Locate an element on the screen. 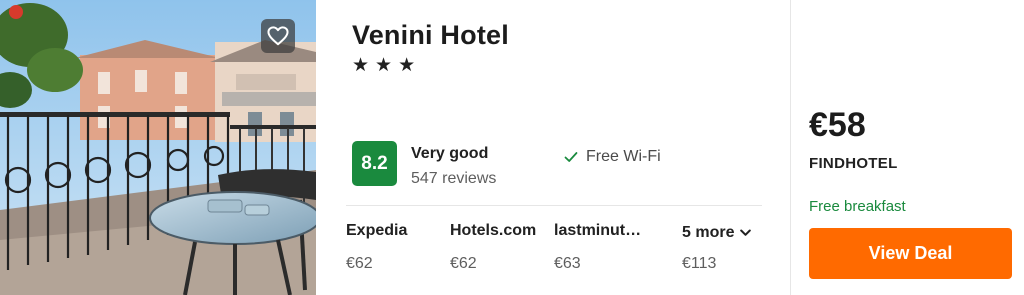 The image size is (1024, 295). provider-name: Expedia is located at coordinates (377, 230).